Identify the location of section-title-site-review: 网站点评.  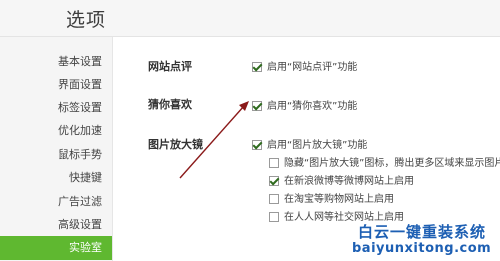
(170, 66).